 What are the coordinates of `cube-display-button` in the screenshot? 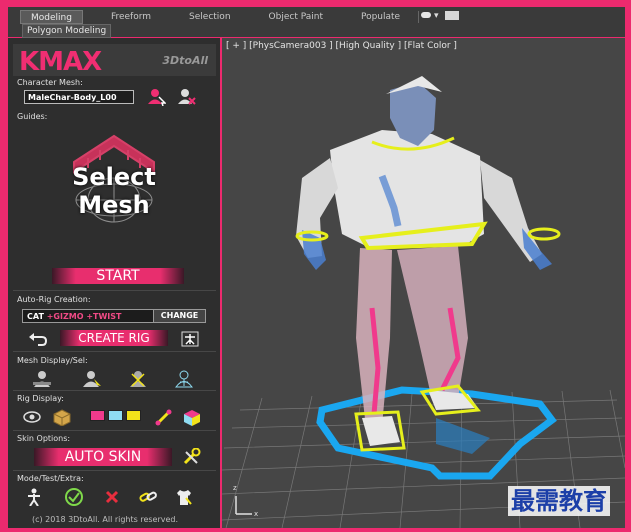 It's located at (62, 417).